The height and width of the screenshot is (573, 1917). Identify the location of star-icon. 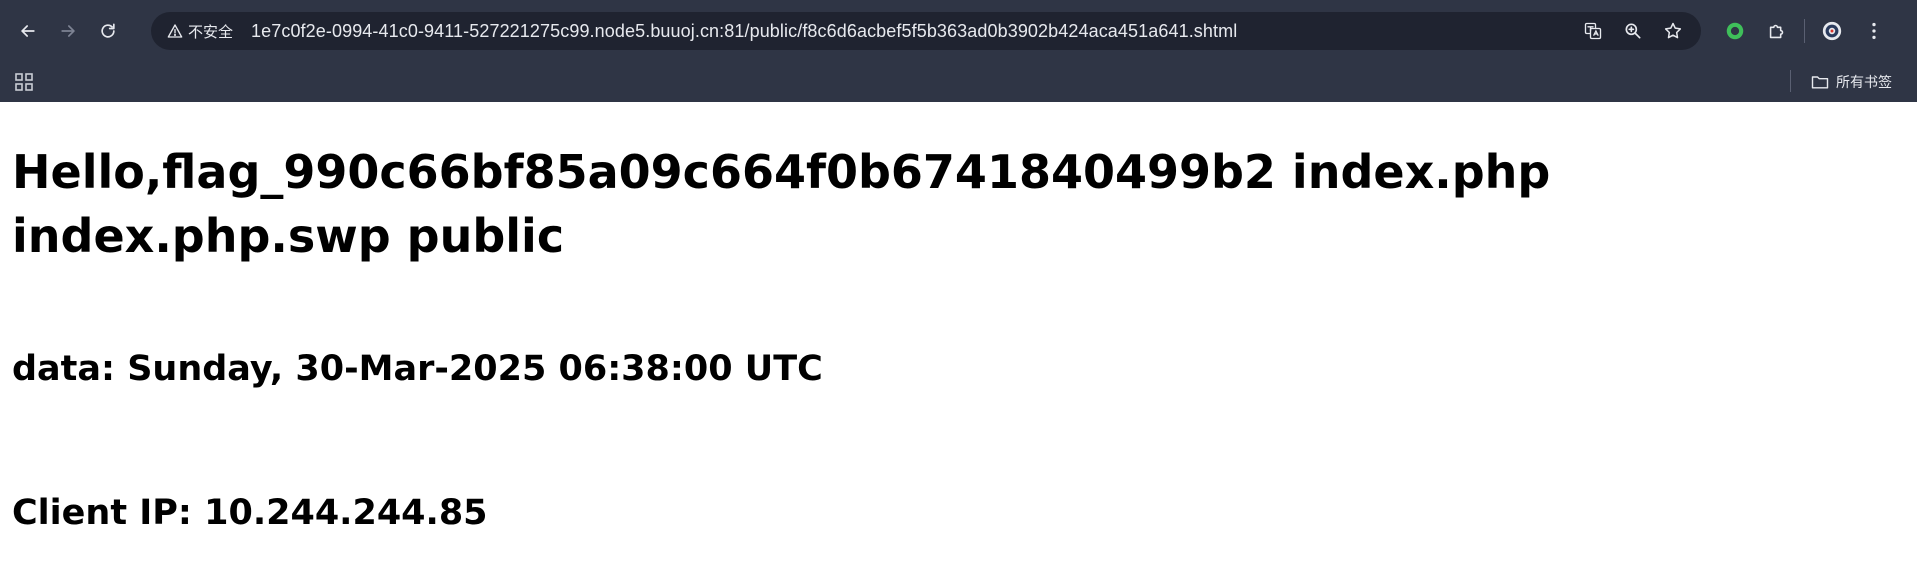
(1673, 30).